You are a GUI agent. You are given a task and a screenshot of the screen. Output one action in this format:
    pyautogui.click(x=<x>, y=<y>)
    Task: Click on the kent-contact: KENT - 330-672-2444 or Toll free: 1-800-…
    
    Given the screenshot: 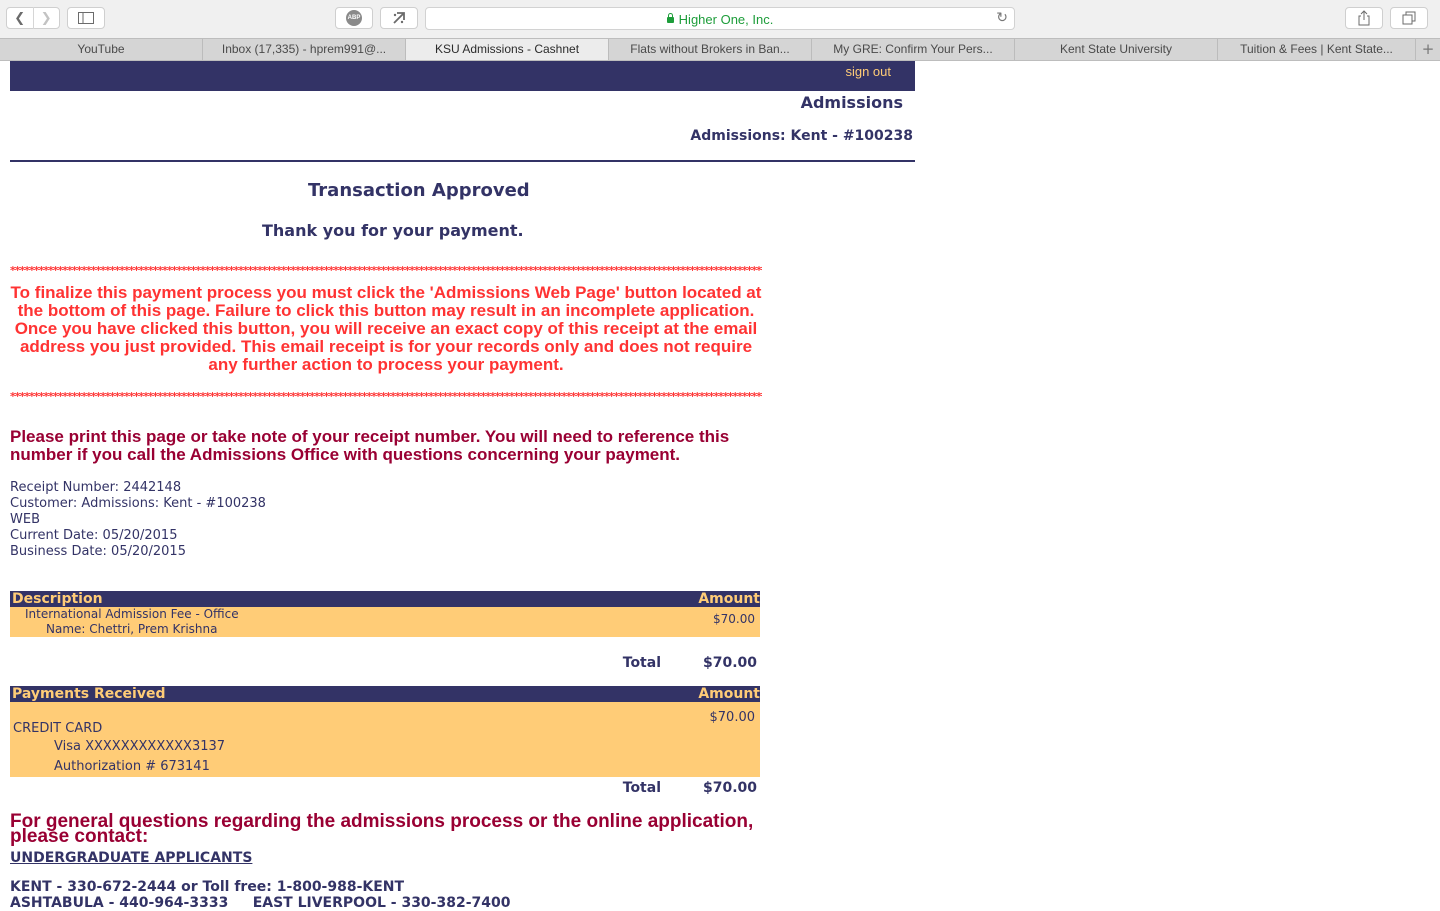 What is the action you would take?
    pyautogui.click(x=207, y=887)
    